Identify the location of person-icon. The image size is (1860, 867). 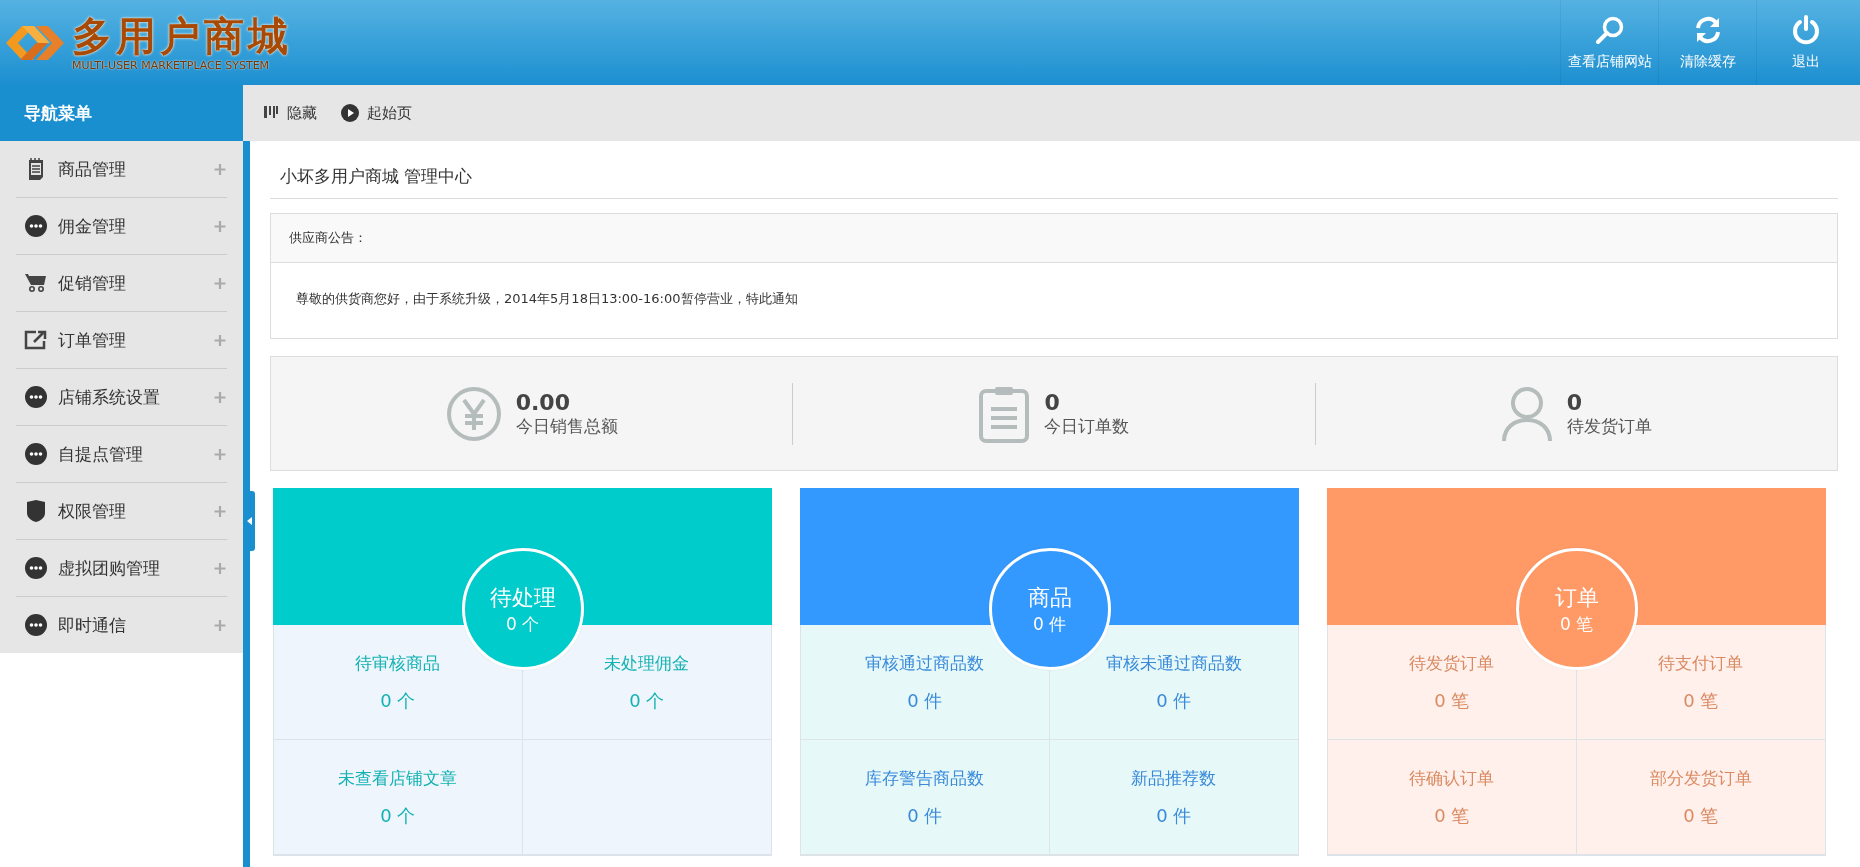
(1526, 413).